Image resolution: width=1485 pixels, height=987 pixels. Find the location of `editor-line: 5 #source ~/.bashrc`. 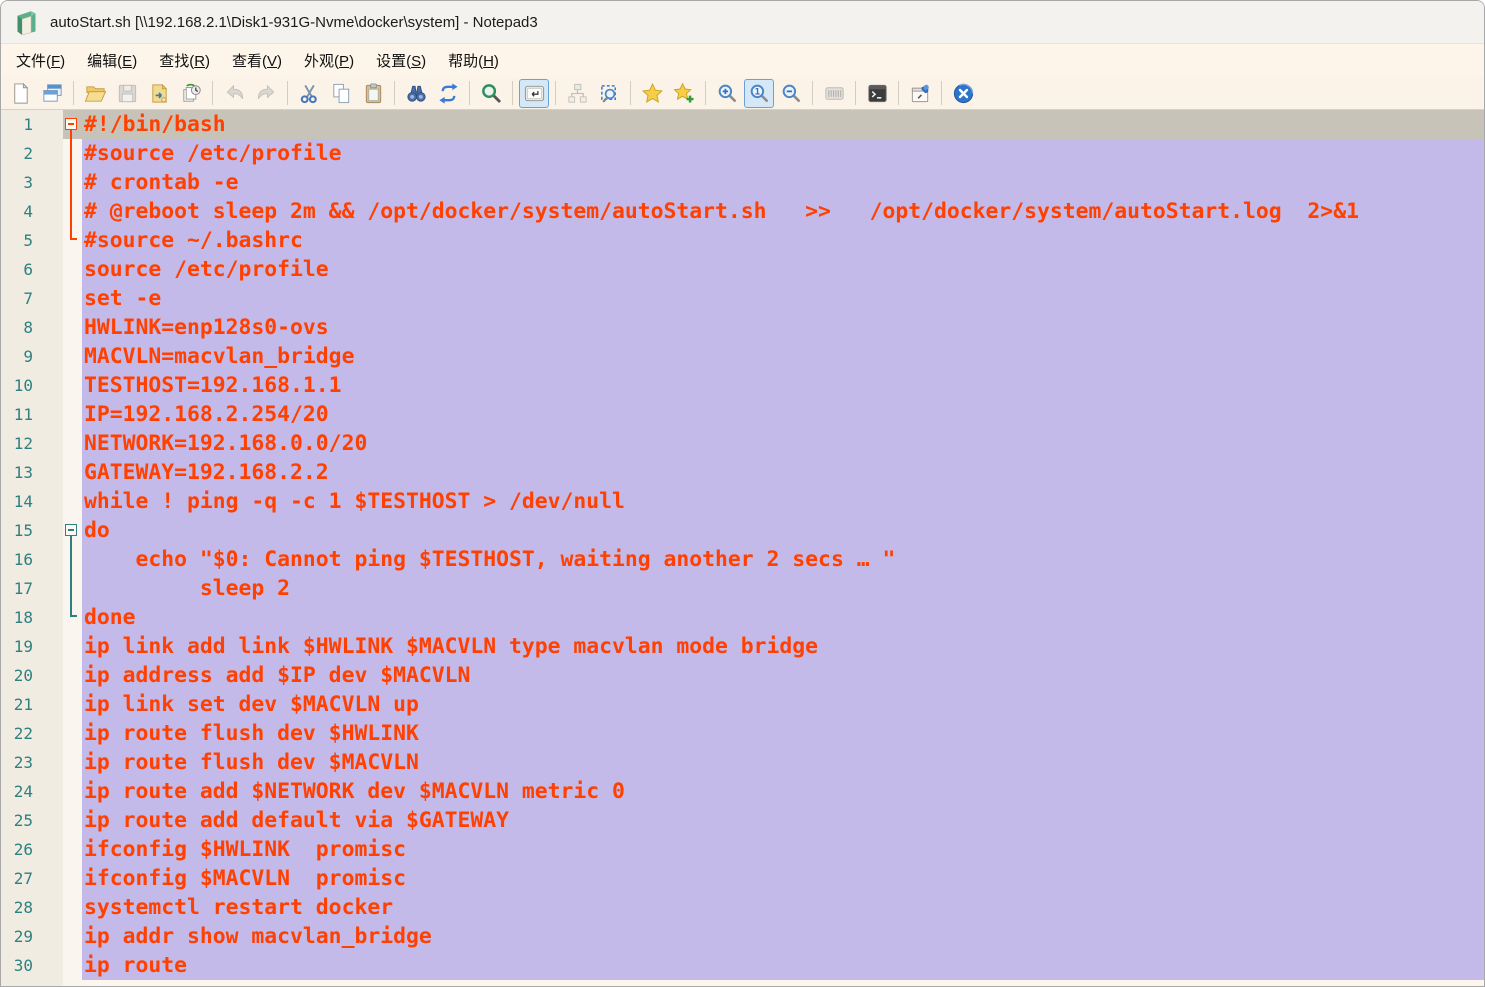

editor-line: 5 #source ~/.bashrc is located at coordinates (742, 240).